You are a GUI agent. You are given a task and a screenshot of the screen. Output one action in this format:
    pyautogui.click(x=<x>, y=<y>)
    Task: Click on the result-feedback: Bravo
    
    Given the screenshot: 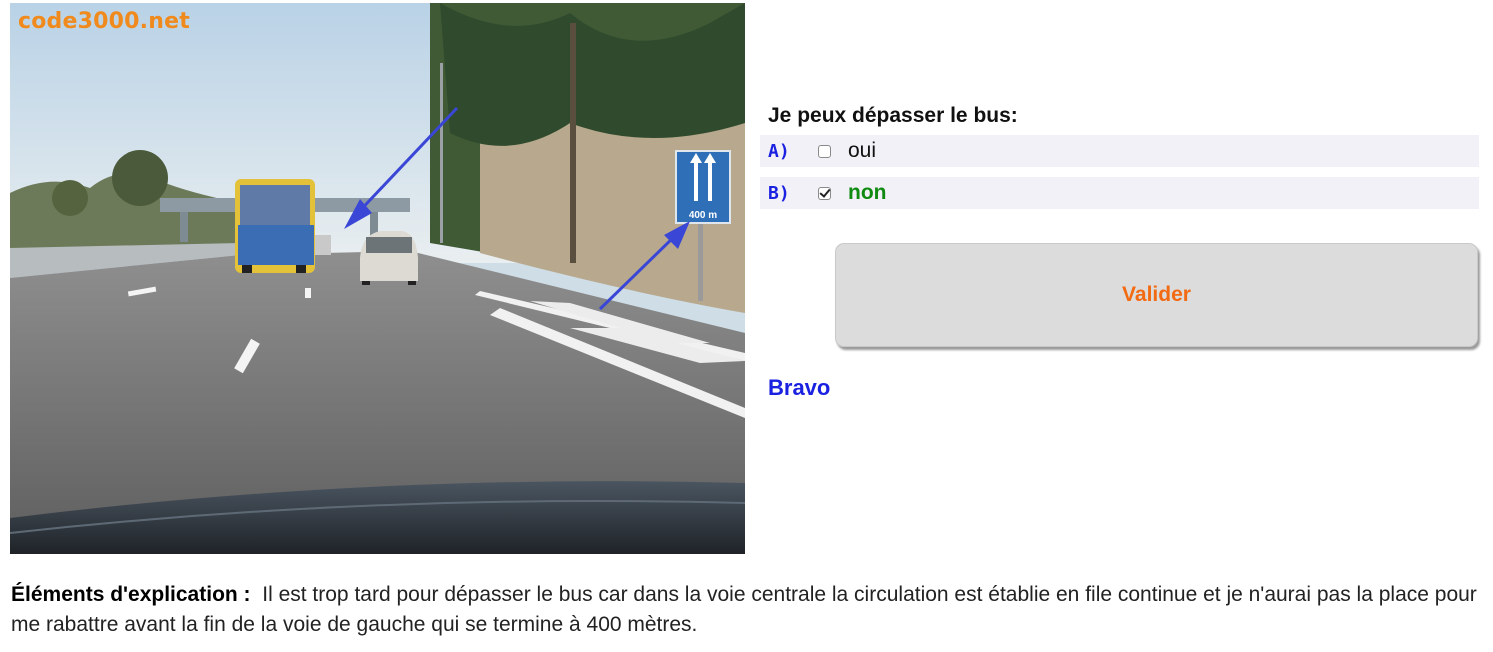 What is the action you would take?
    pyautogui.click(x=799, y=387)
    